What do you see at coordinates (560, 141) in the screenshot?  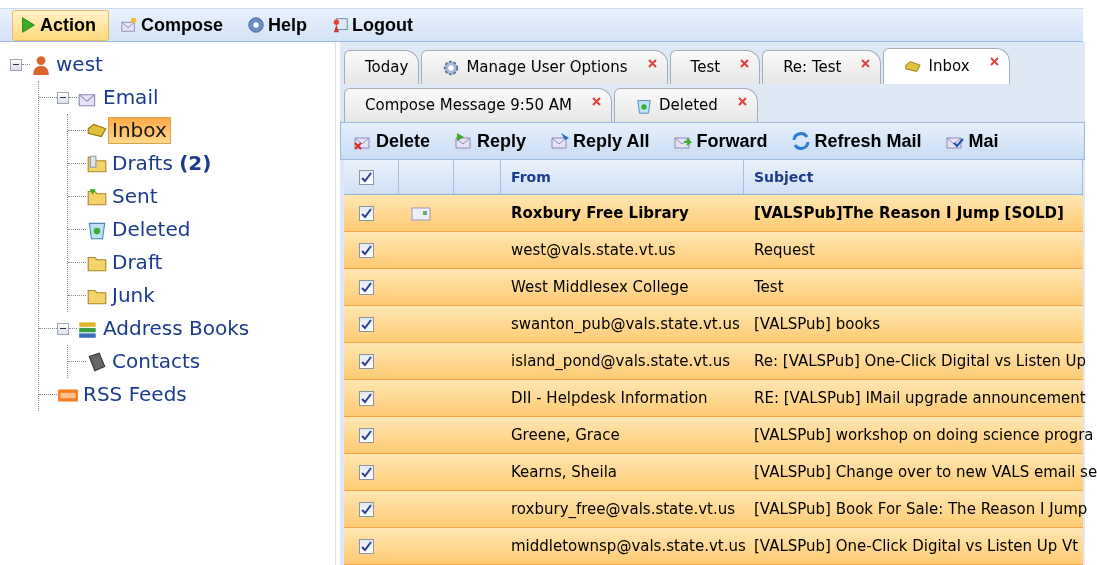 I see `reply-all-icon` at bounding box center [560, 141].